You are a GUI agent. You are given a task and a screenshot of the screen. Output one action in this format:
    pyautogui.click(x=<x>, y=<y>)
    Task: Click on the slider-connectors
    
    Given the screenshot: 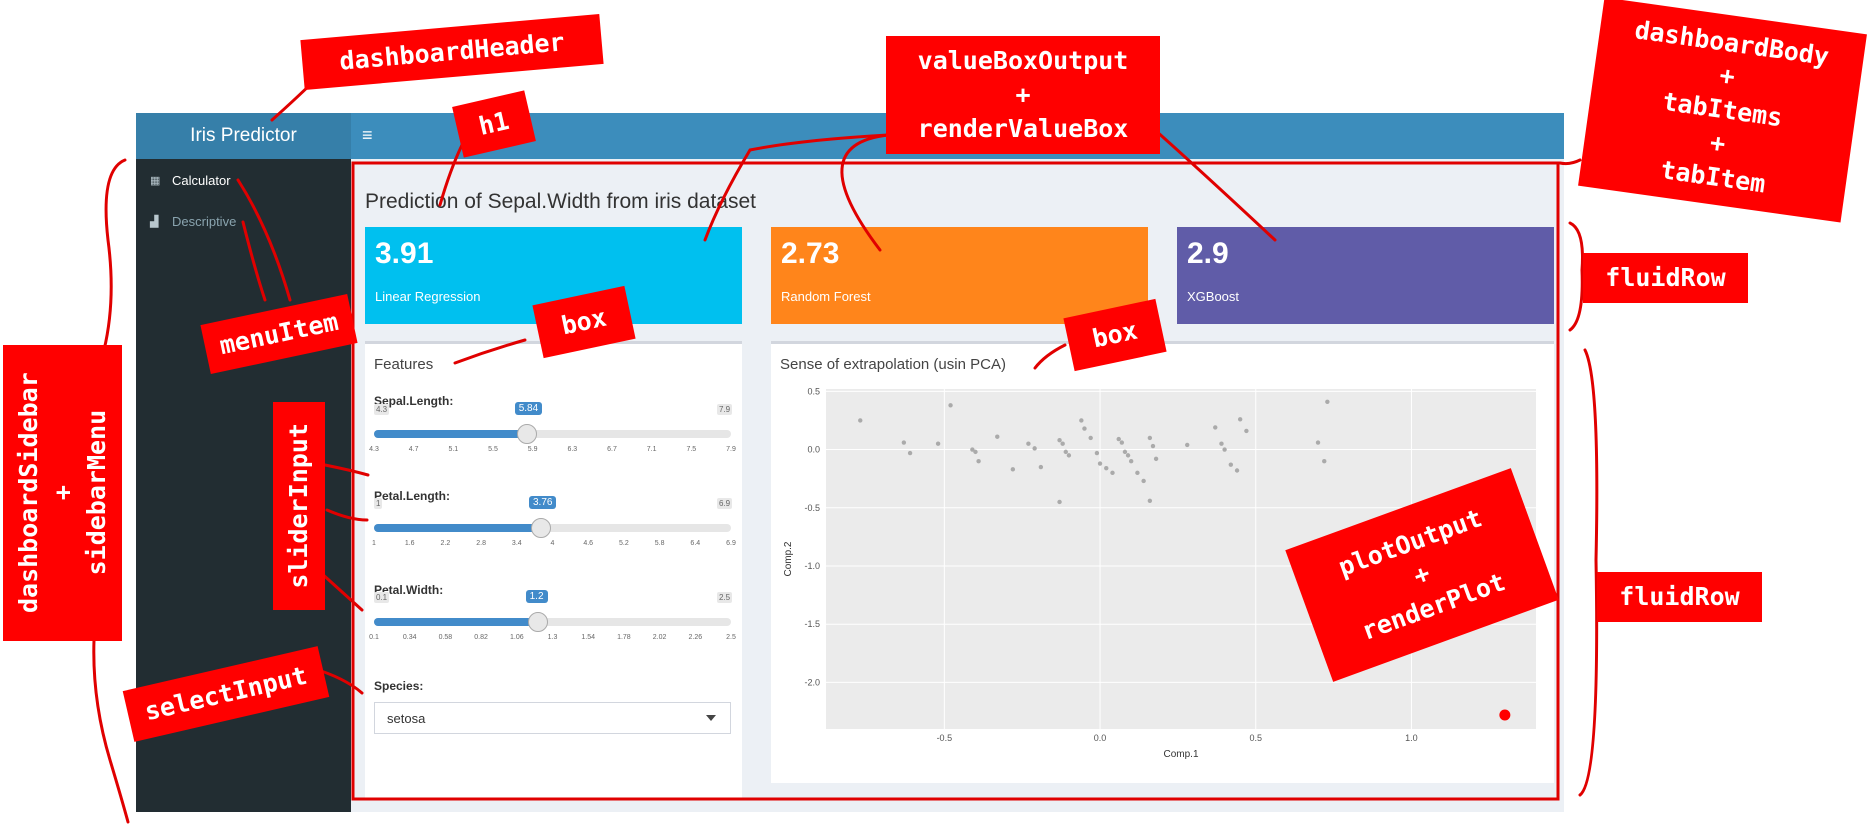 What is the action you would take?
    pyautogui.click(x=344, y=537)
    